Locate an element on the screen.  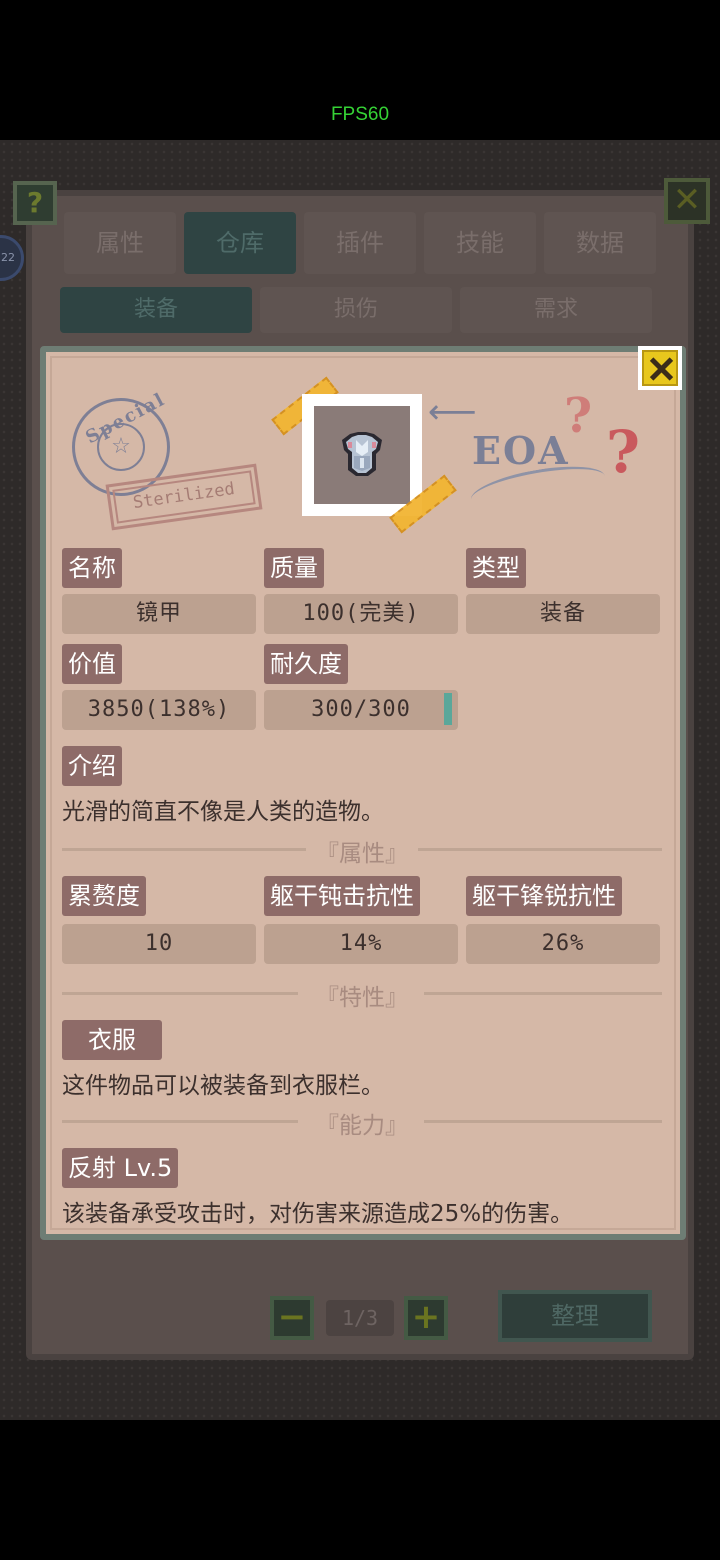
attributes-title: 『属性』 is located at coordinates (362, 854).